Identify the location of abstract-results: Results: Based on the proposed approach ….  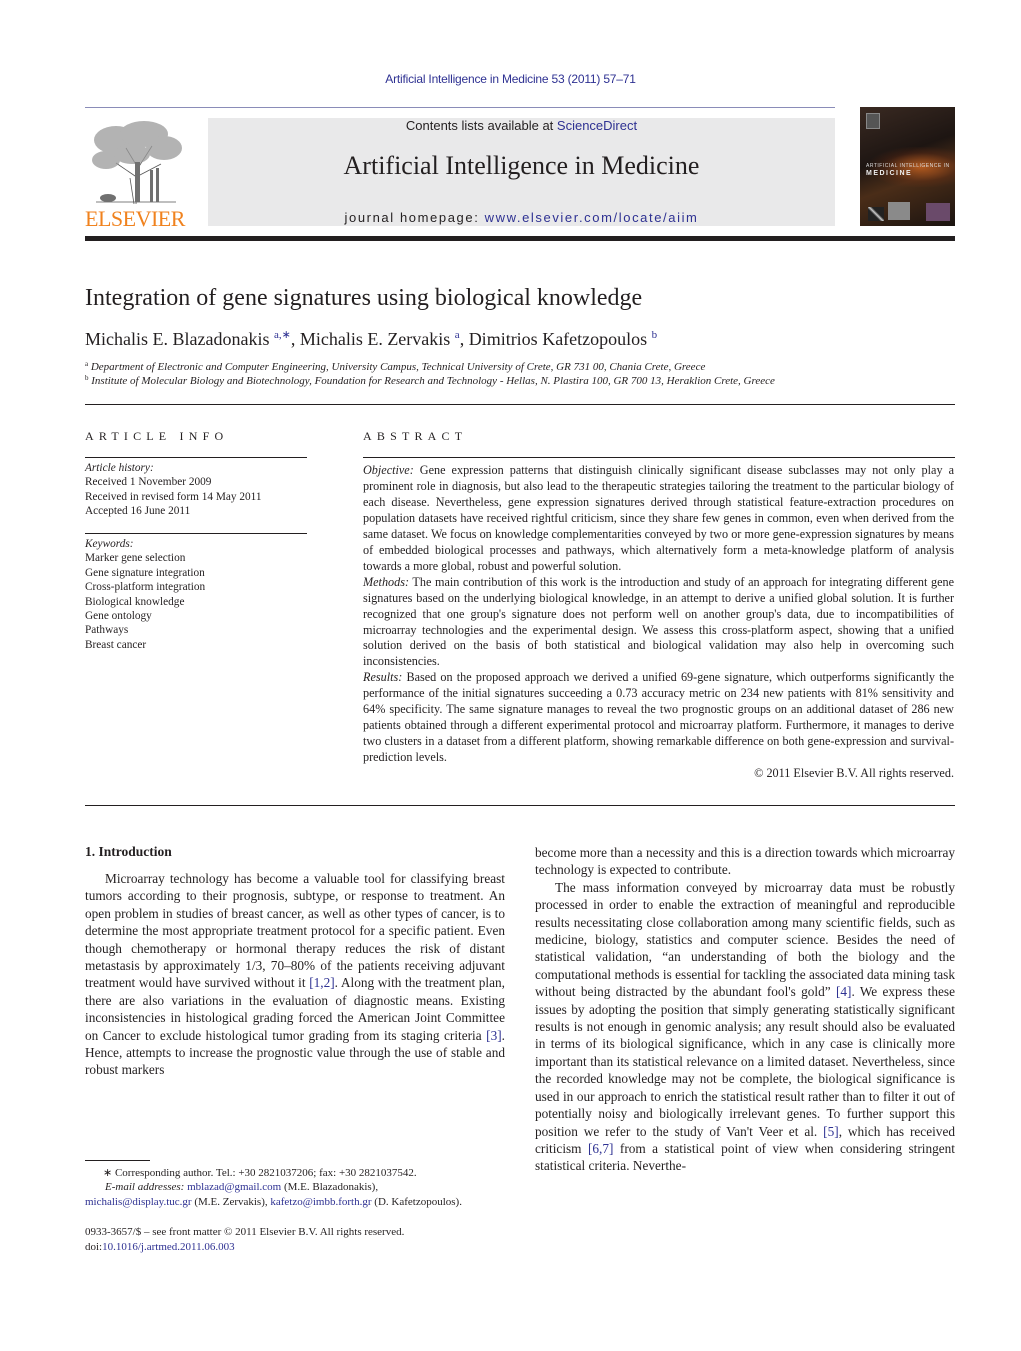
(658, 718).